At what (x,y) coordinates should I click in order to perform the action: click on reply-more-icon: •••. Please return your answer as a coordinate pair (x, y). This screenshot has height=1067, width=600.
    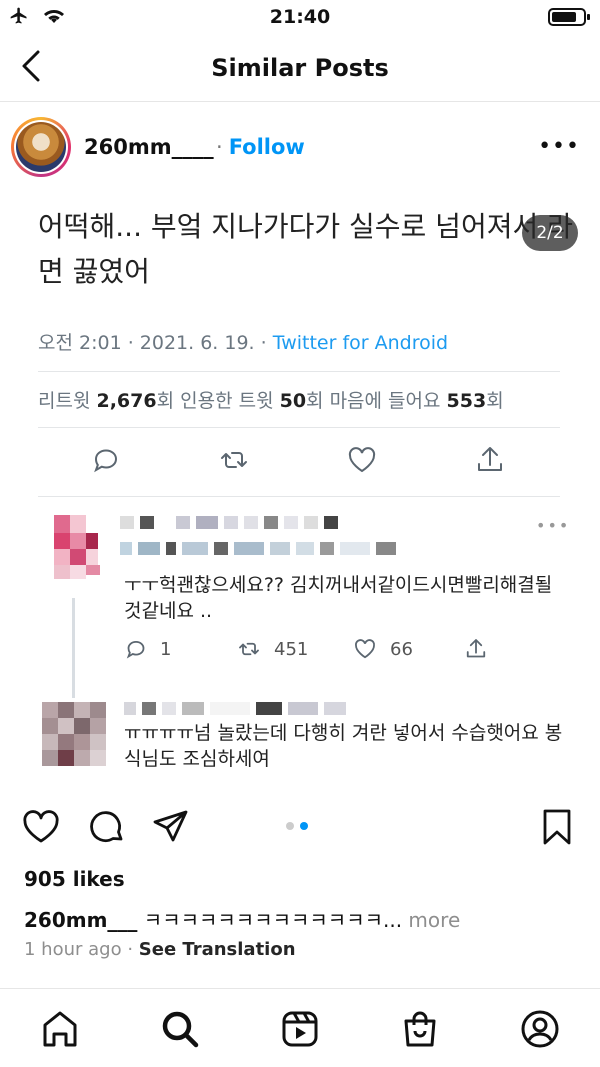
    Looking at the image, I should click on (553, 525).